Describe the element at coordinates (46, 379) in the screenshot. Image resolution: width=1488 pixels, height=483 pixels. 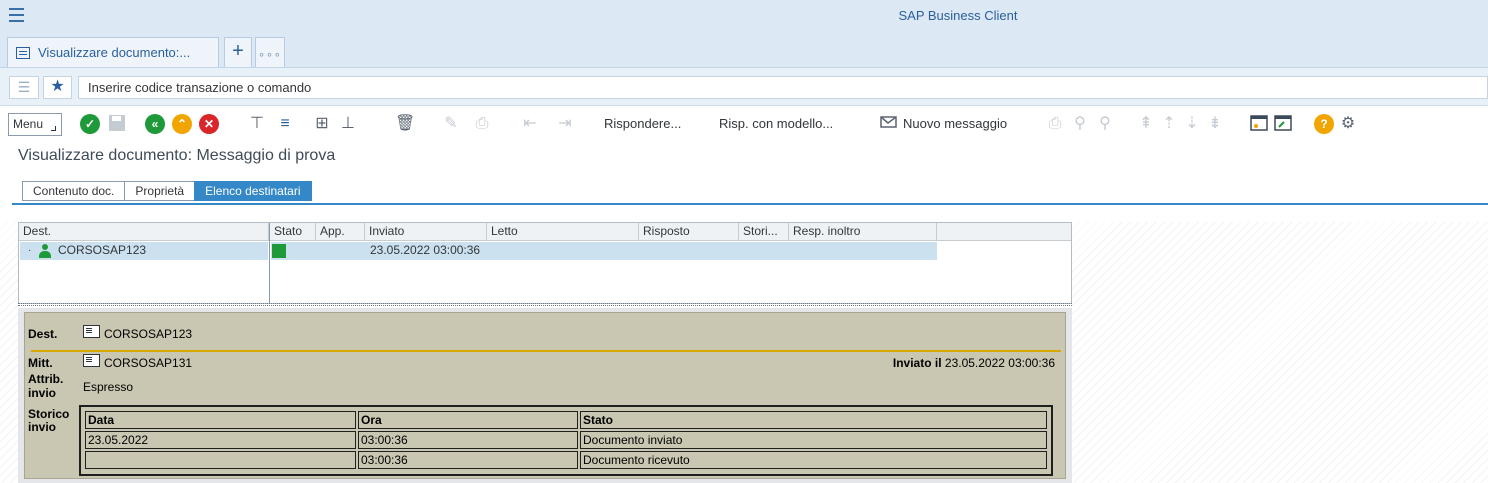
I see `attr-label-1: Attrib.` at that location.